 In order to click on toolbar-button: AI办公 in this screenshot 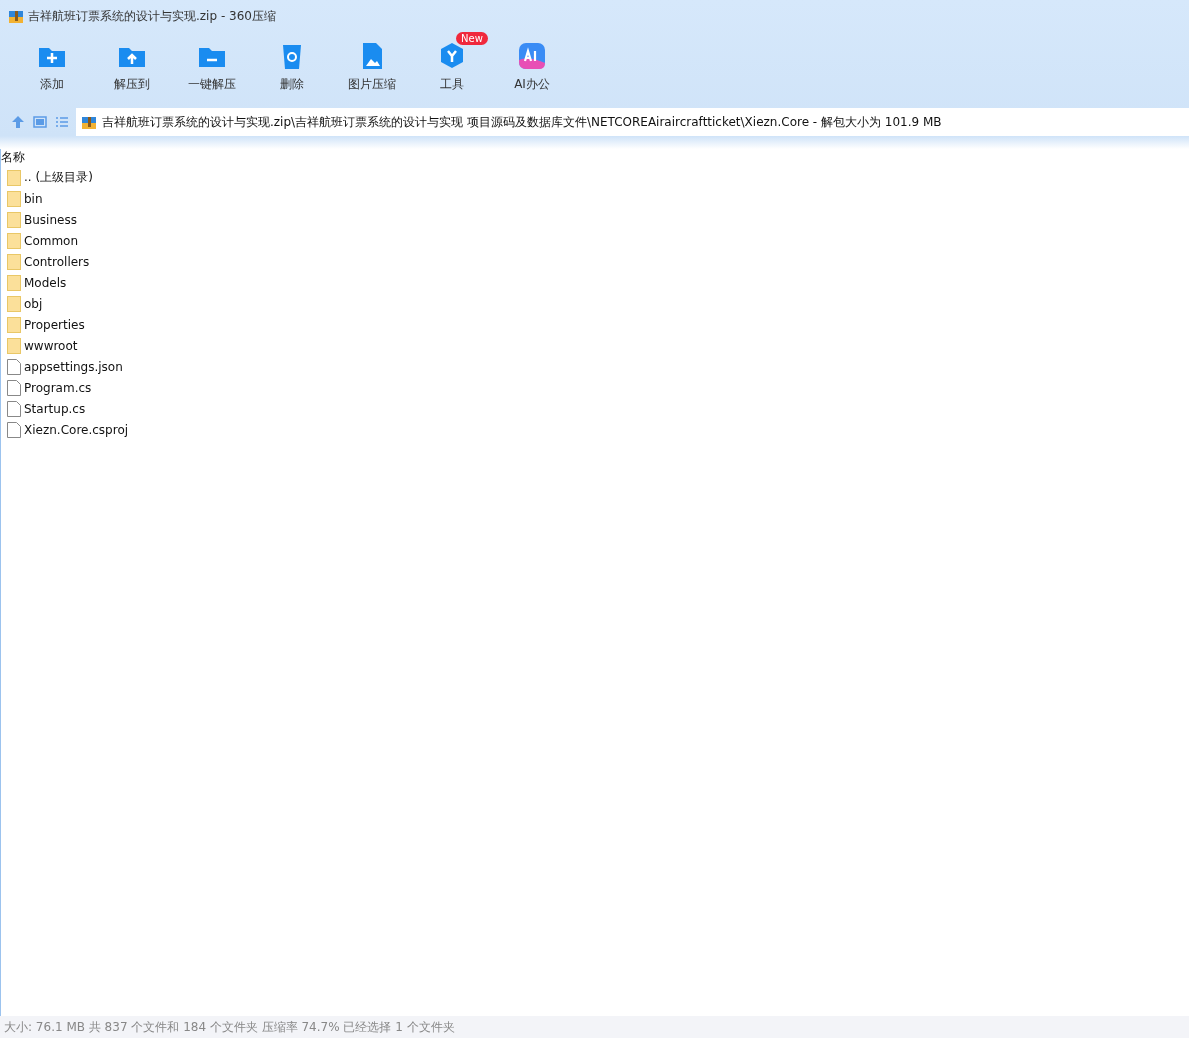, I will do `click(532, 67)`.